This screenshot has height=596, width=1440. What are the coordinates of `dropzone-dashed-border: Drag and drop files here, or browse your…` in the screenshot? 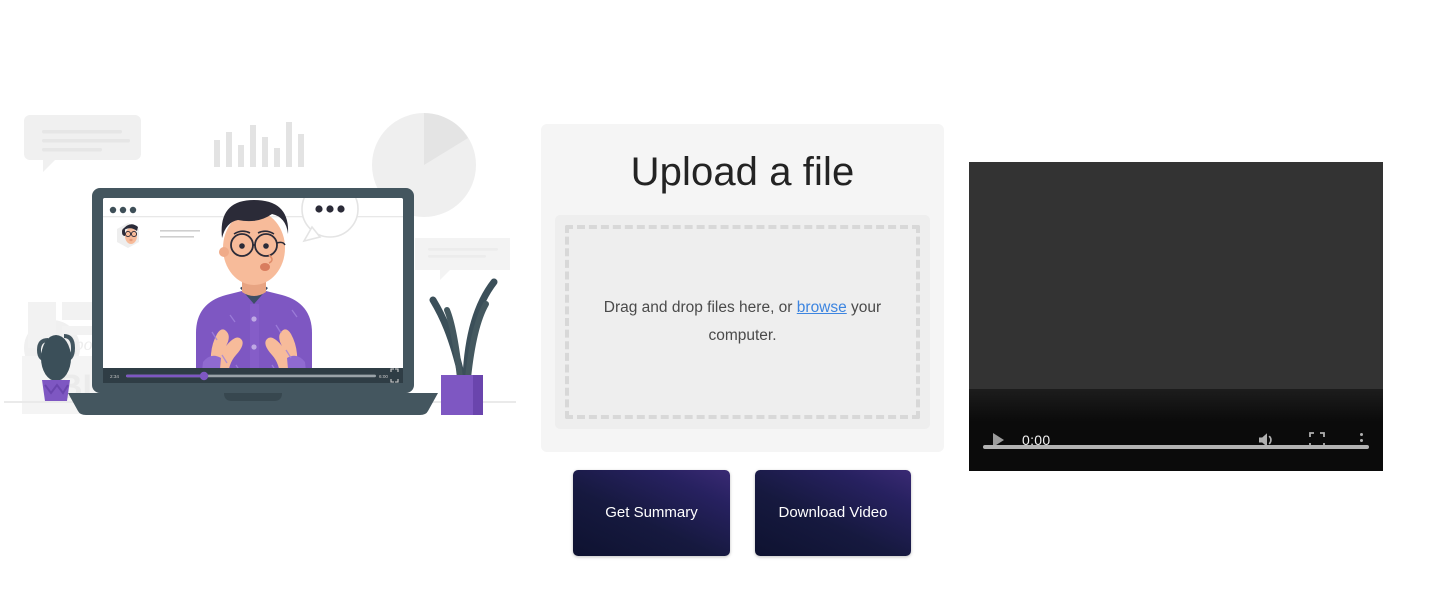 It's located at (742, 322).